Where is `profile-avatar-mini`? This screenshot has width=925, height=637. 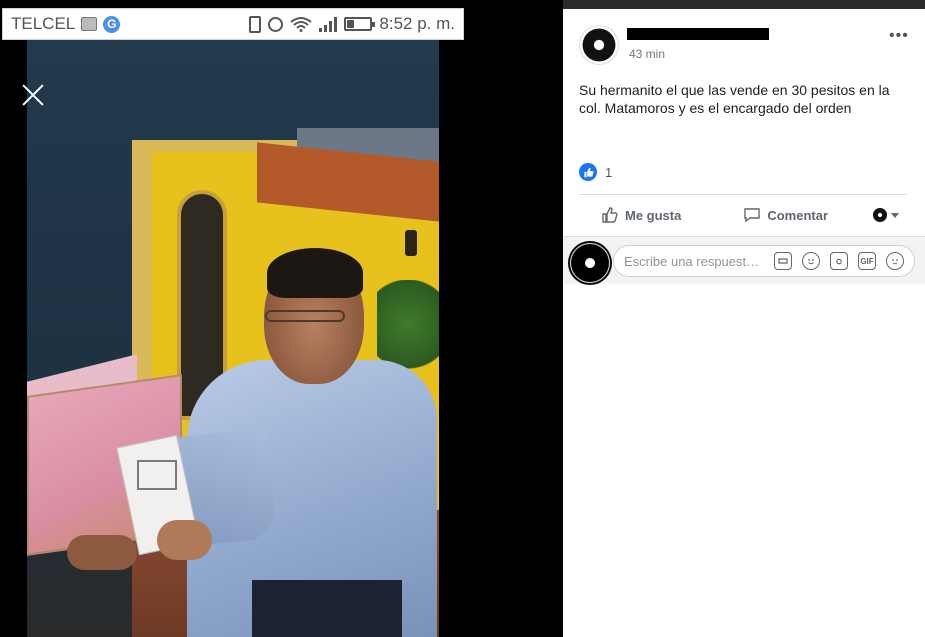 profile-avatar-mini is located at coordinates (880, 215).